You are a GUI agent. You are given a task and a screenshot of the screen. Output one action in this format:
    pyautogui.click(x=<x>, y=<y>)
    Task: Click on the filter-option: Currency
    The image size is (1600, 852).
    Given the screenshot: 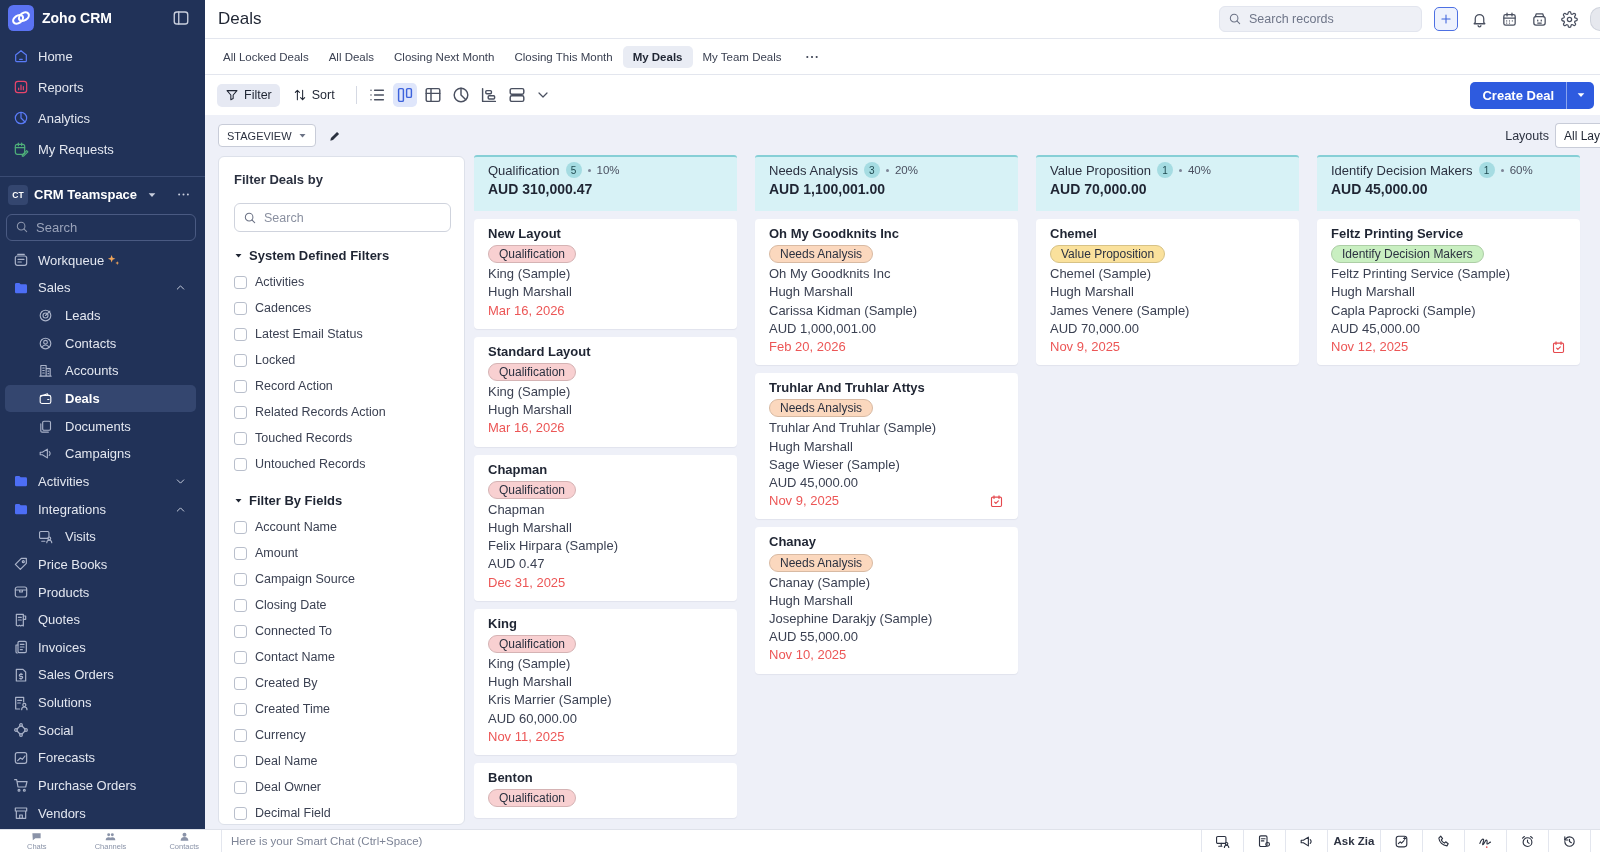 What is the action you would take?
    pyautogui.click(x=342, y=735)
    